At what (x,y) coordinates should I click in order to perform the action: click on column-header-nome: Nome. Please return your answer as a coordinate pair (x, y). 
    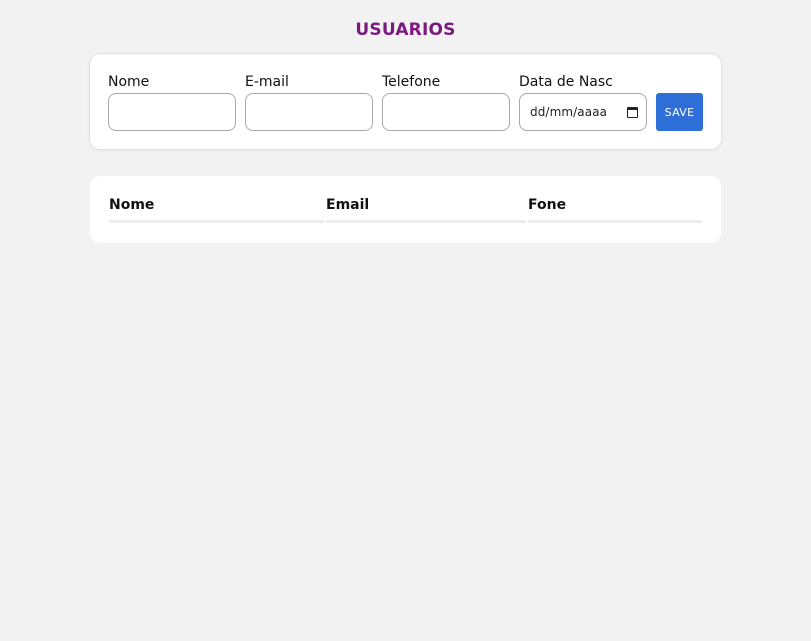
    Looking at the image, I should click on (132, 205).